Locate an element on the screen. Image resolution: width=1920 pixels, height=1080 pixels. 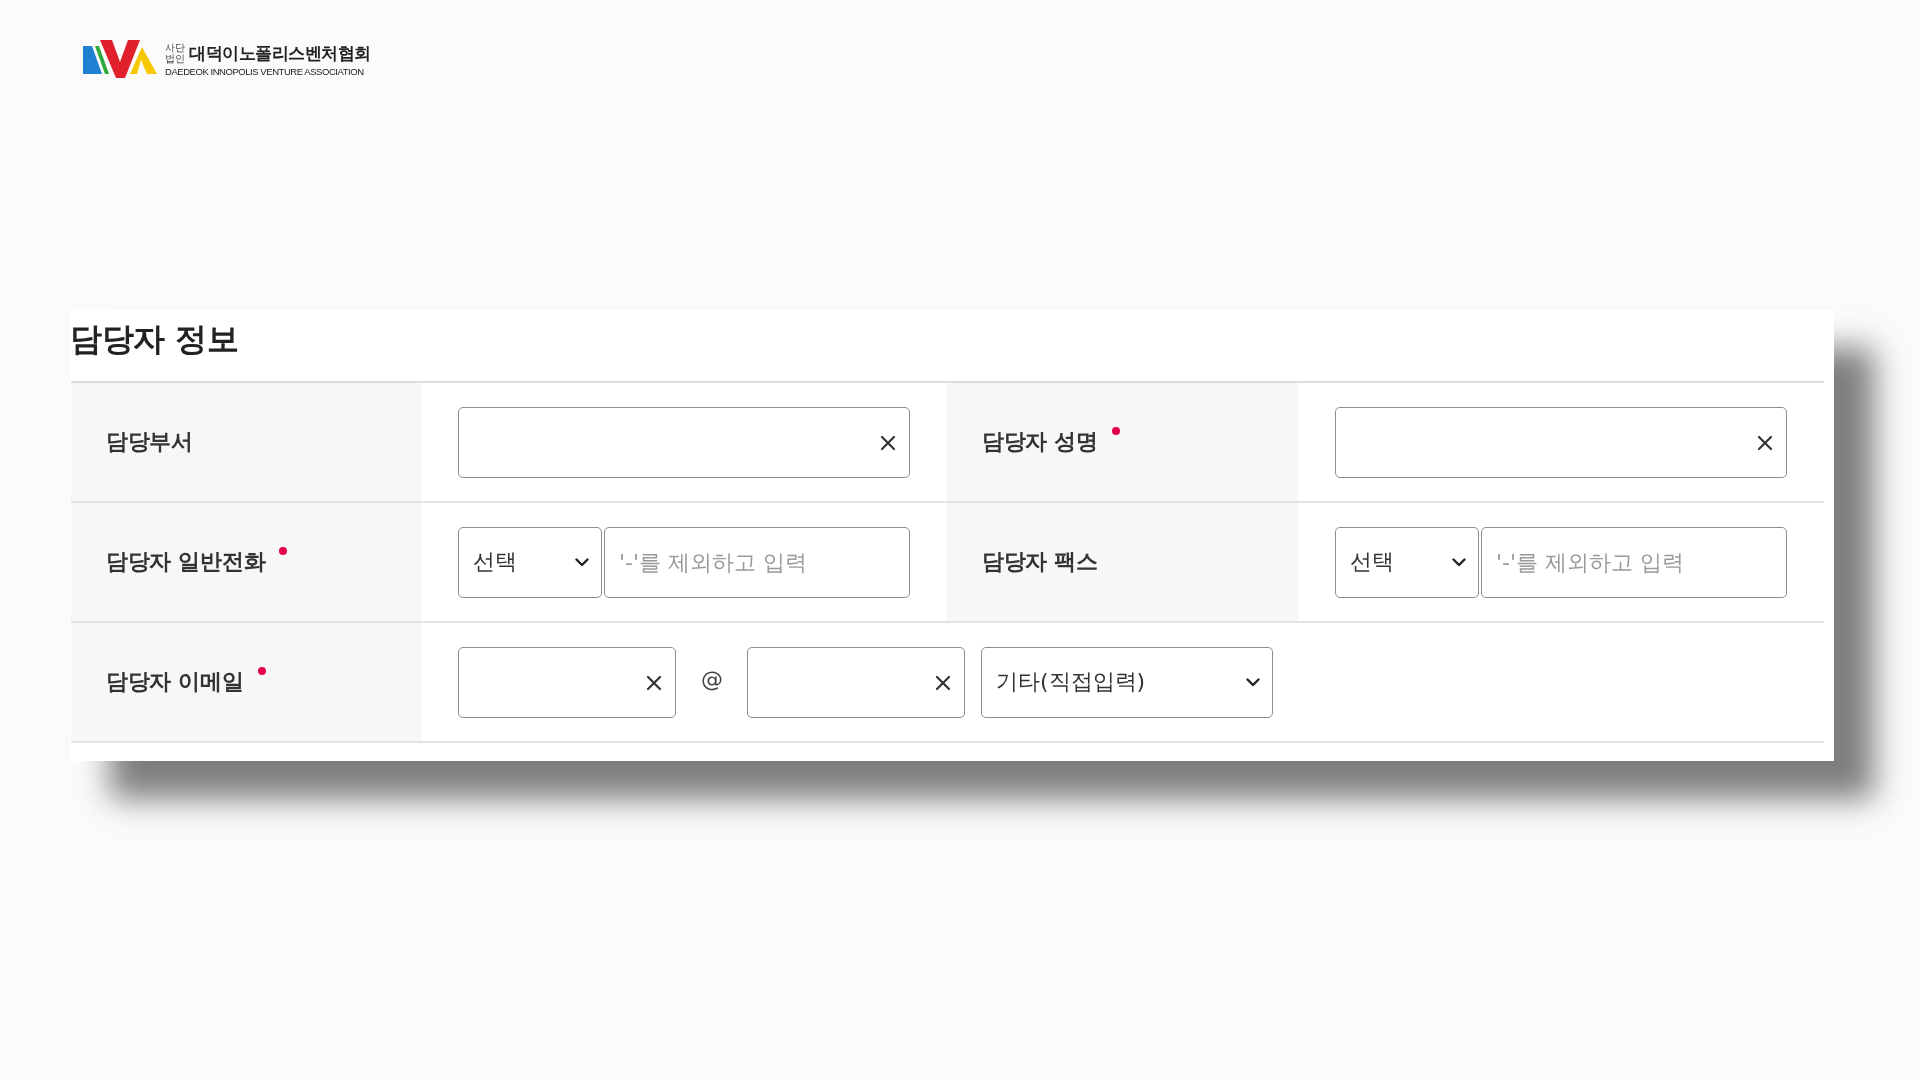
field-label: 담당부서 is located at coordinates (149, 442).